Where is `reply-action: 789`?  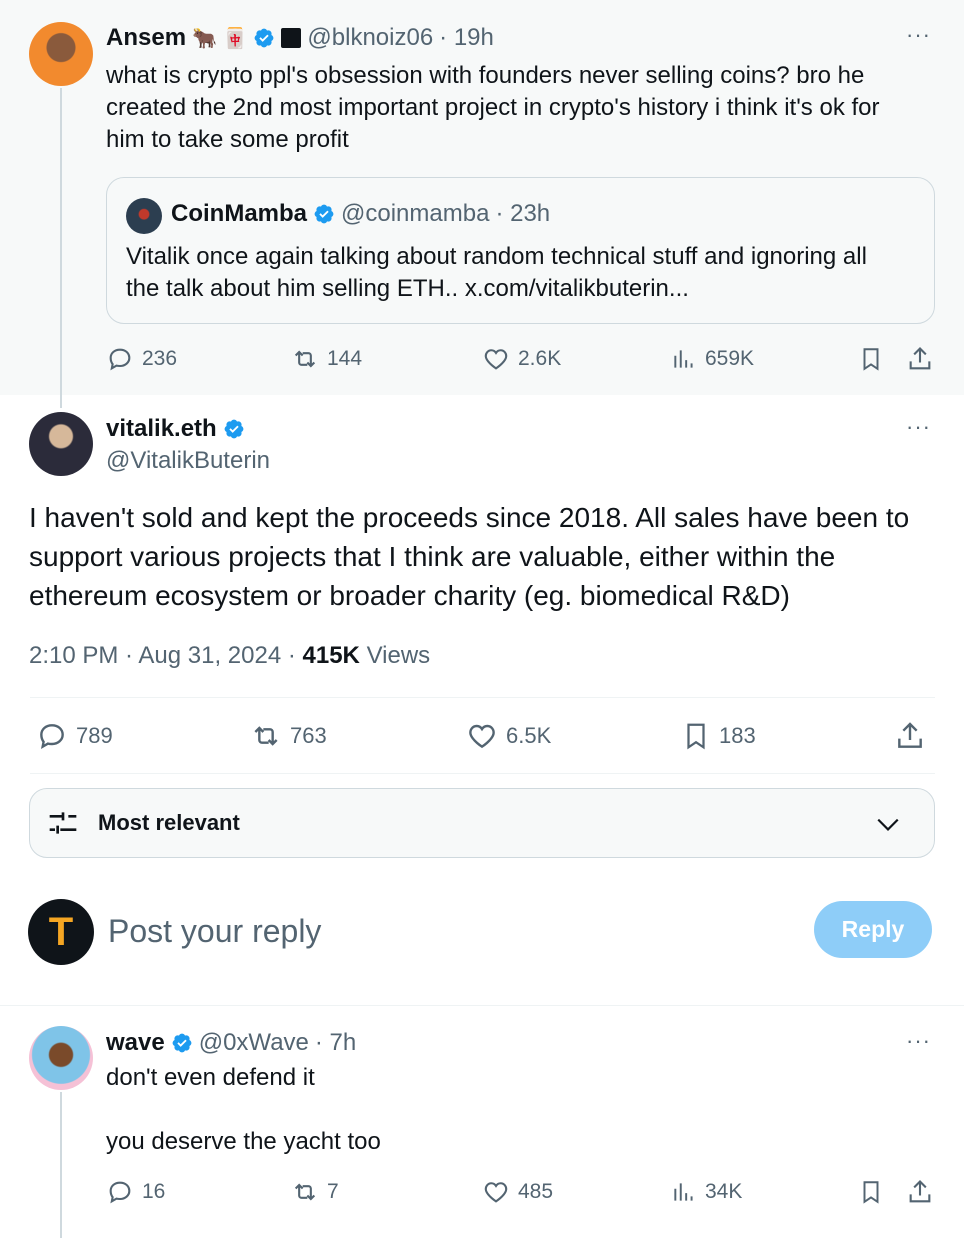 reply-action: 789 is located at coordinates (74, 736).